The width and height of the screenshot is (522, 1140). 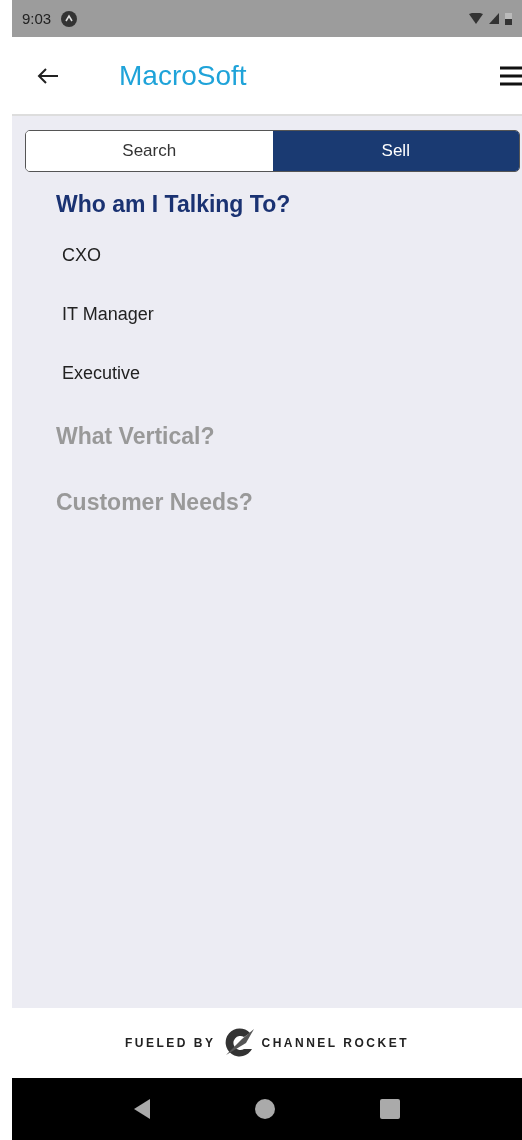 What do you see at coordinates (48, 75) in the screenshot?
I see `back-arrow-icon` at bounding box center [48, 75].